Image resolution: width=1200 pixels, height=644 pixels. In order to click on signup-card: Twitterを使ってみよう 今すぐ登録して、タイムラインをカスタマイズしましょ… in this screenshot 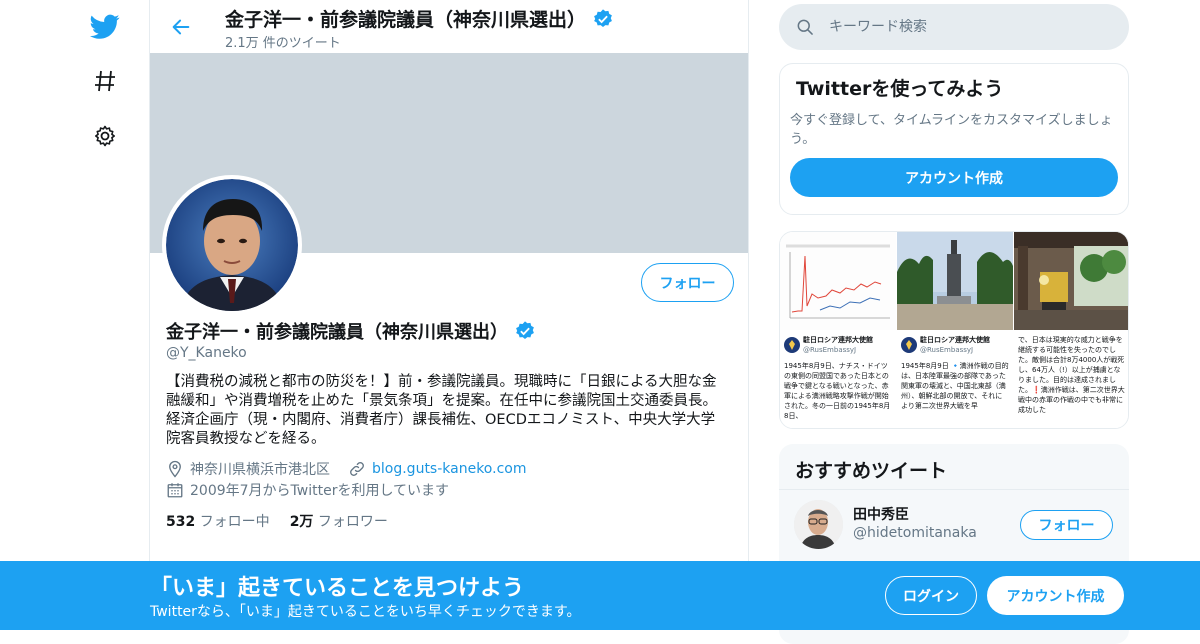, I will do `click(954, 139)`.